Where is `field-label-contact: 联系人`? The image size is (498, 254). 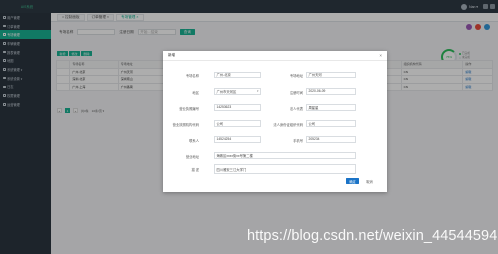
field-label-contact: 联系人 is located at coordinates (194, 140).